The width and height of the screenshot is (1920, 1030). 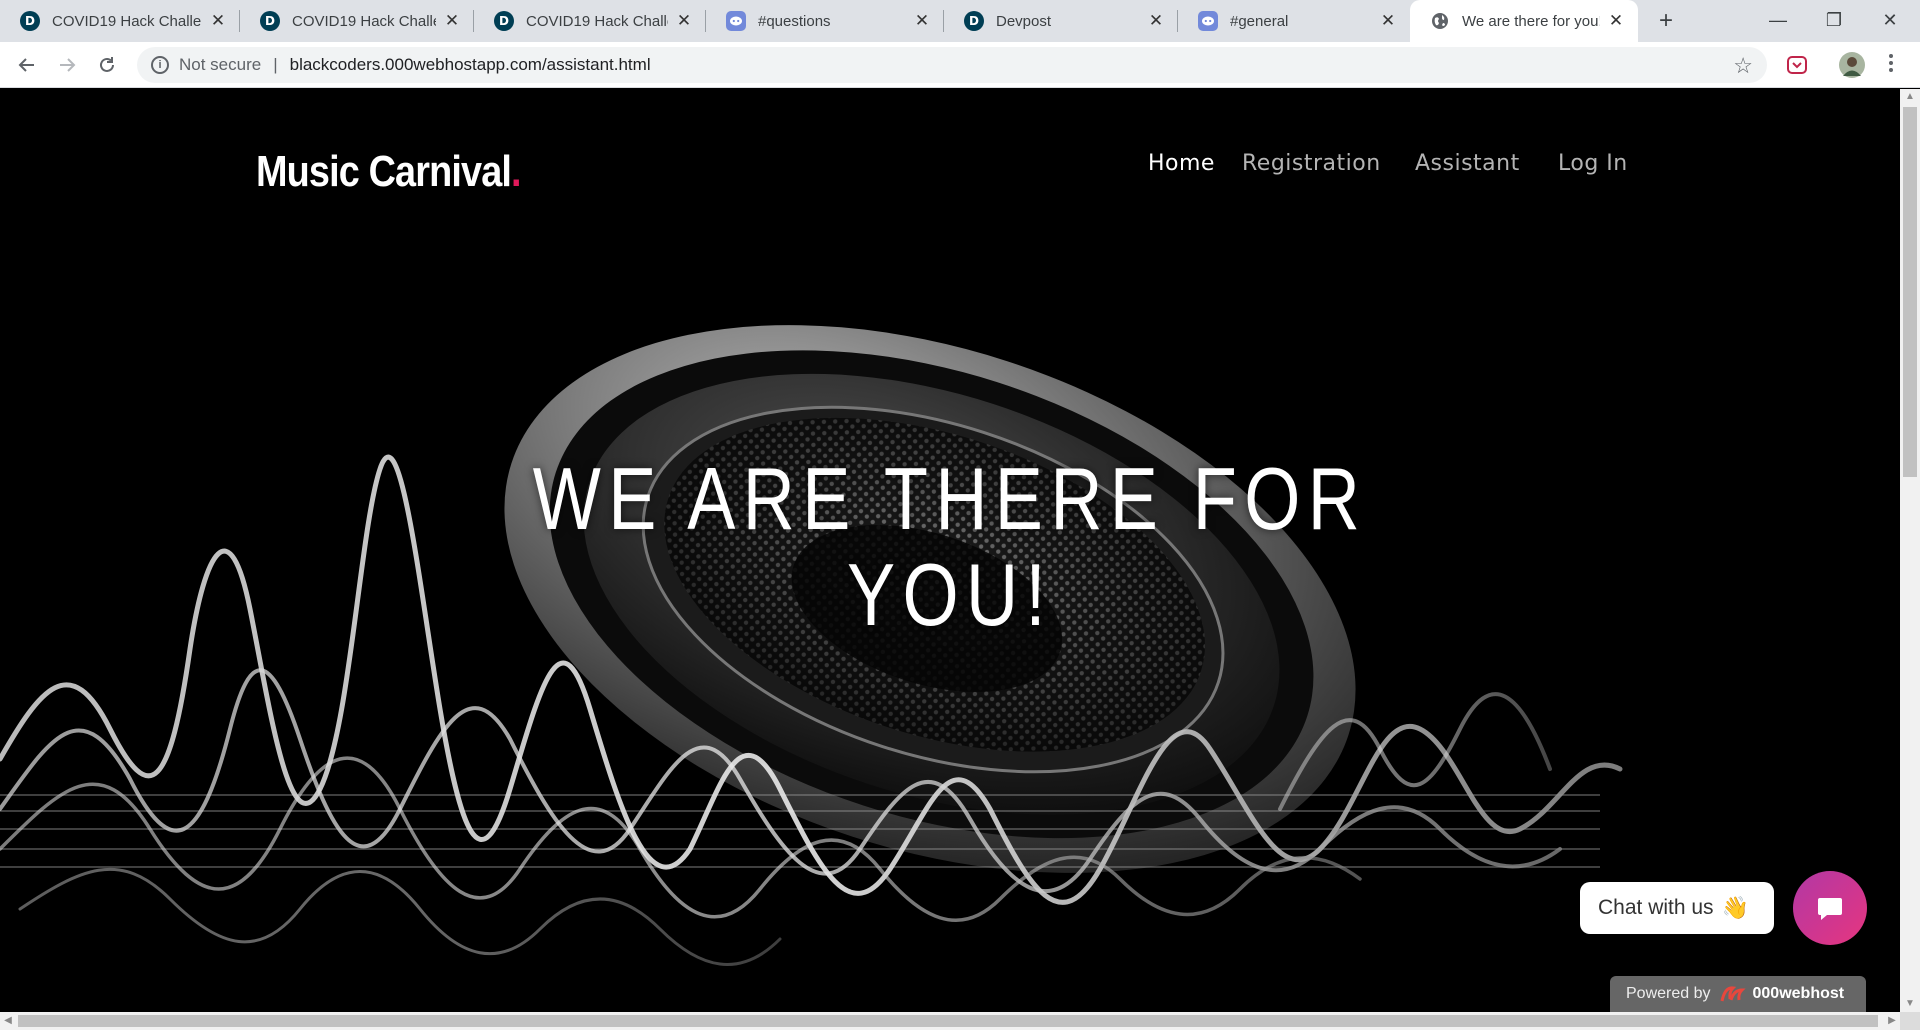 What do you see at coordinates (1668, 993) in the screenshot?
I see `powered-by-label: Powered by` at bounding box center [1668, 993].